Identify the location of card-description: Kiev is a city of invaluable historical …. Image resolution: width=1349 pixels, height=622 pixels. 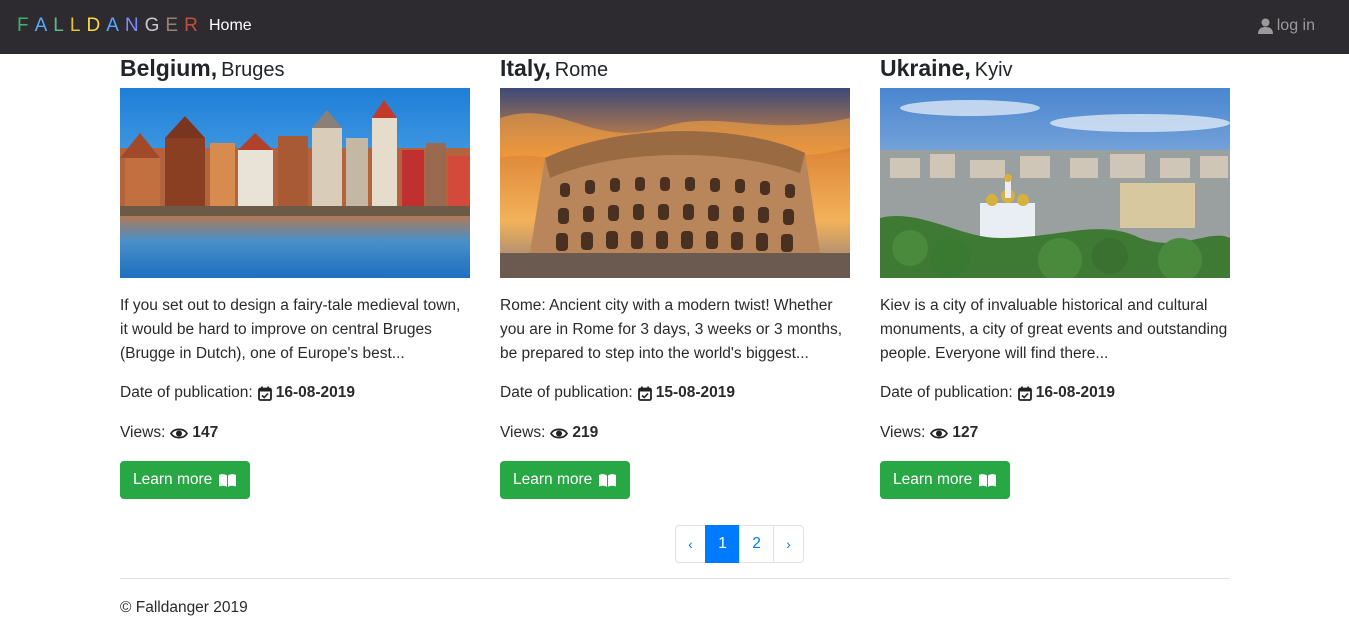
(1054, 329).